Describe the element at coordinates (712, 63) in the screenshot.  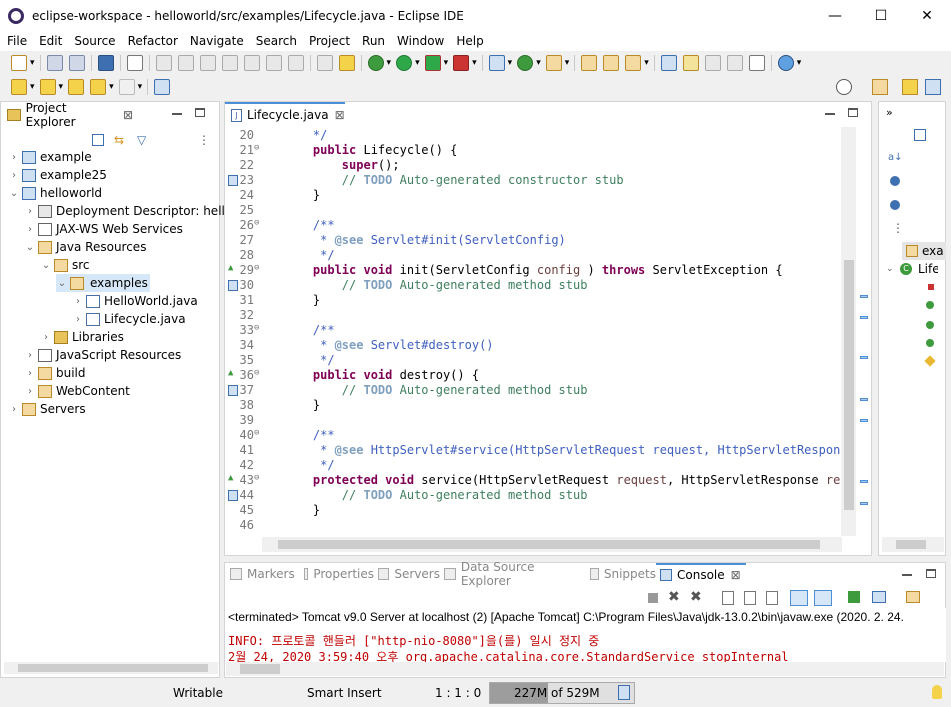
I see `toggle-block-selection-icon` at that location.